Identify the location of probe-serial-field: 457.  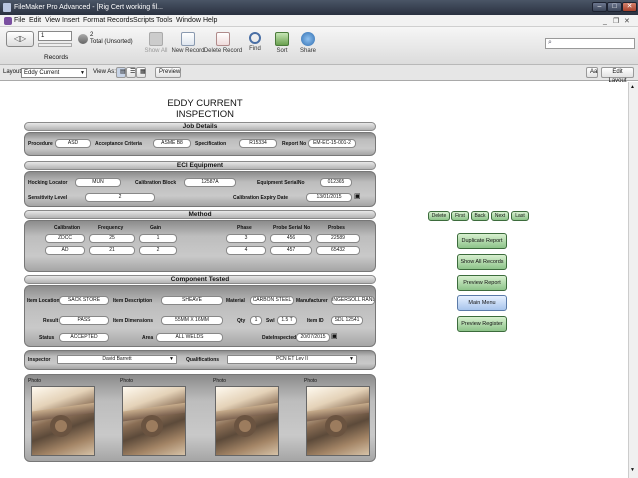
(291, 250).